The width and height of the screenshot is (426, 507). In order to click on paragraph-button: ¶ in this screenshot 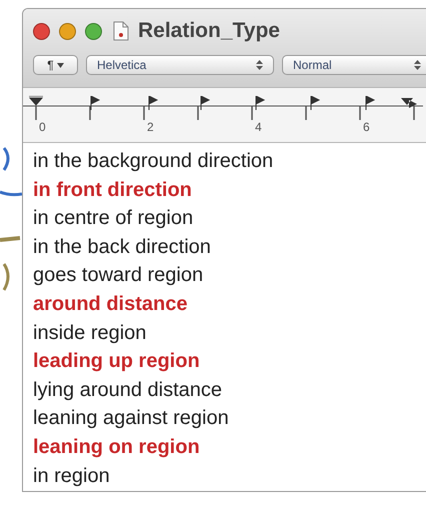, I will do `click(55, 65)`.